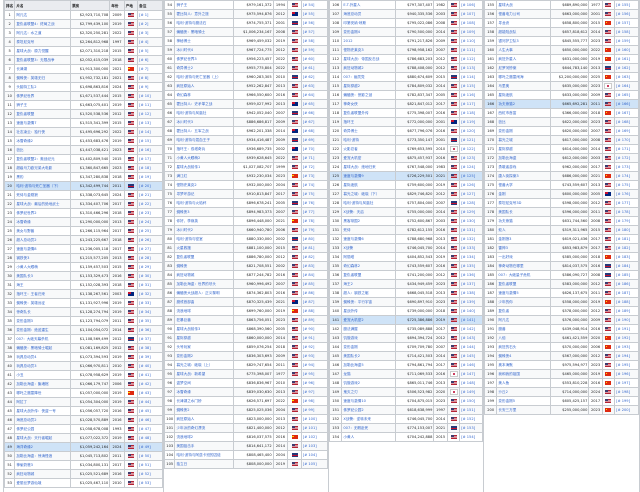 This screenshot has height=492, width=640. What do you see at coordinates (471, 221) in the screenshot?
I see `reference-link: [# 130]` at bounding box center [471, 221].